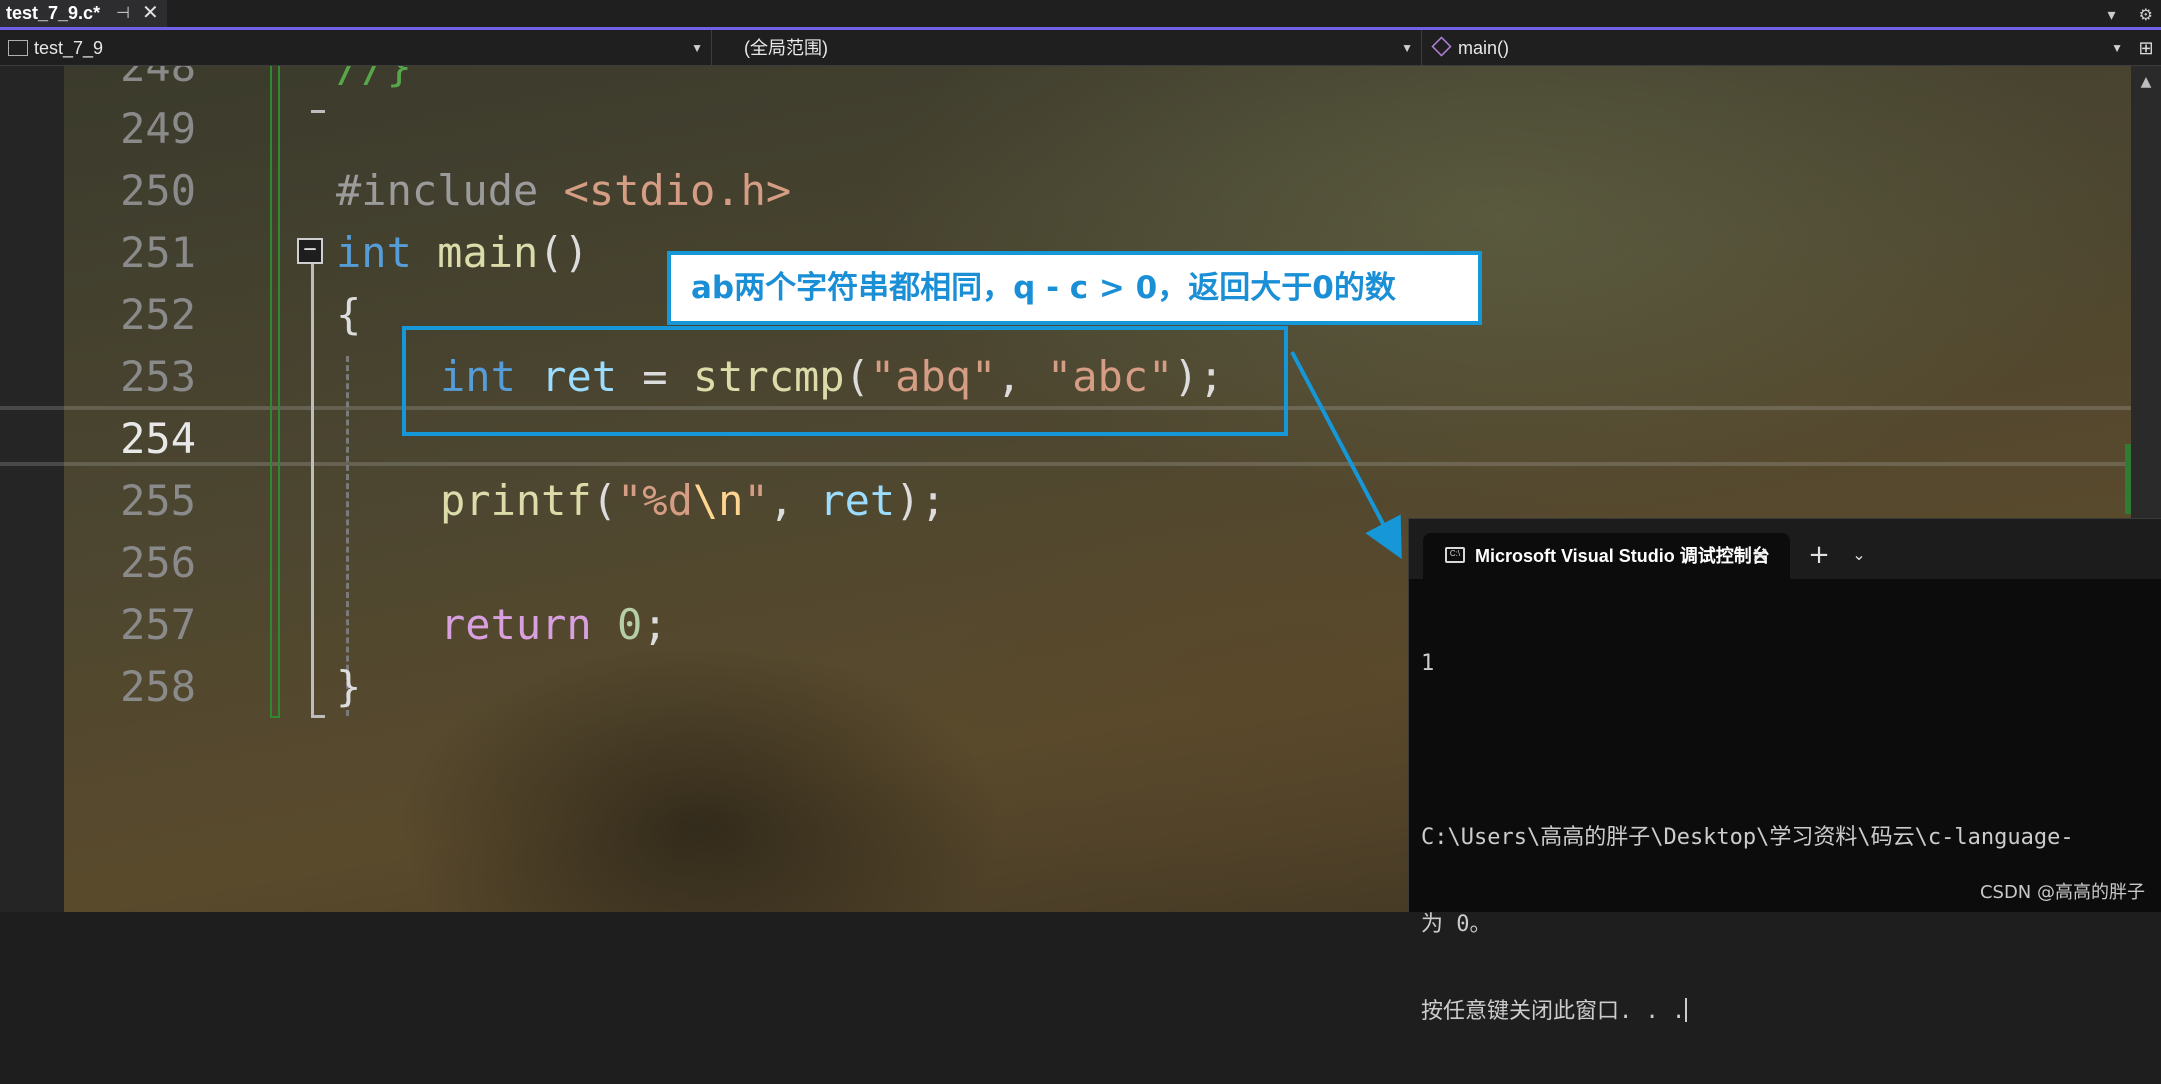 This screenshot has height=1084, width=2161. What do you see at coordinates (2062, 892) in the screenshot?
I see `watermark: CSDN @高高的胖子` at bounding box center [2062, 892].